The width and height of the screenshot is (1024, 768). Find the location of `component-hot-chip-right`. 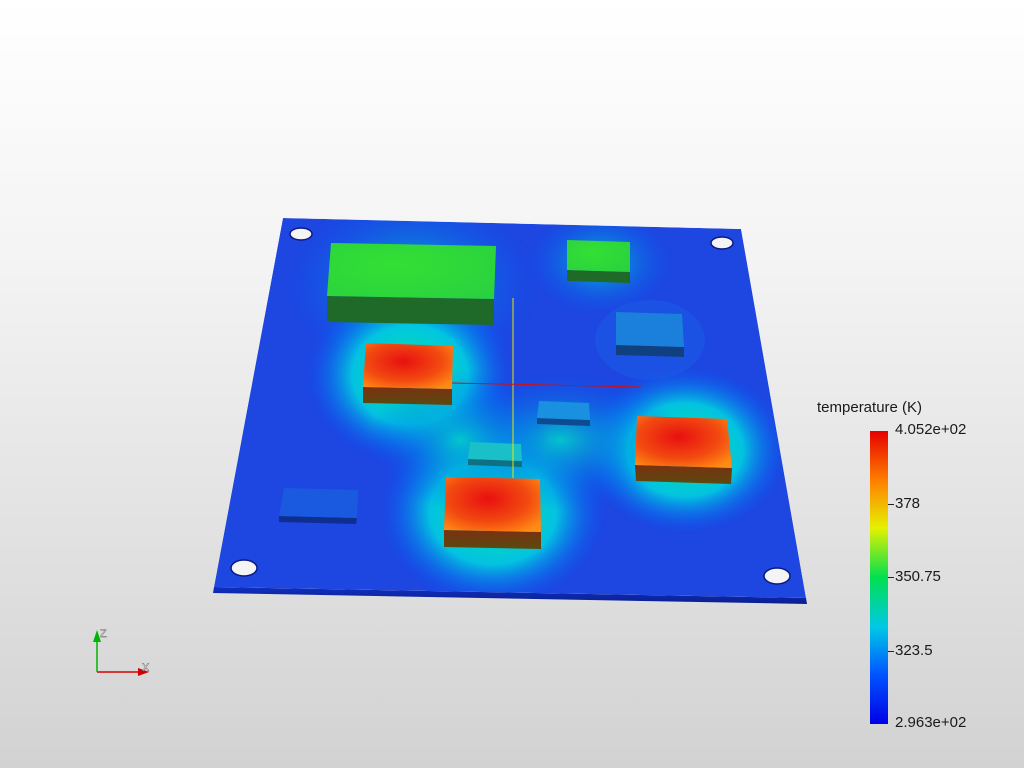

component-hot-chip-right is located at coordinates (683, 450).